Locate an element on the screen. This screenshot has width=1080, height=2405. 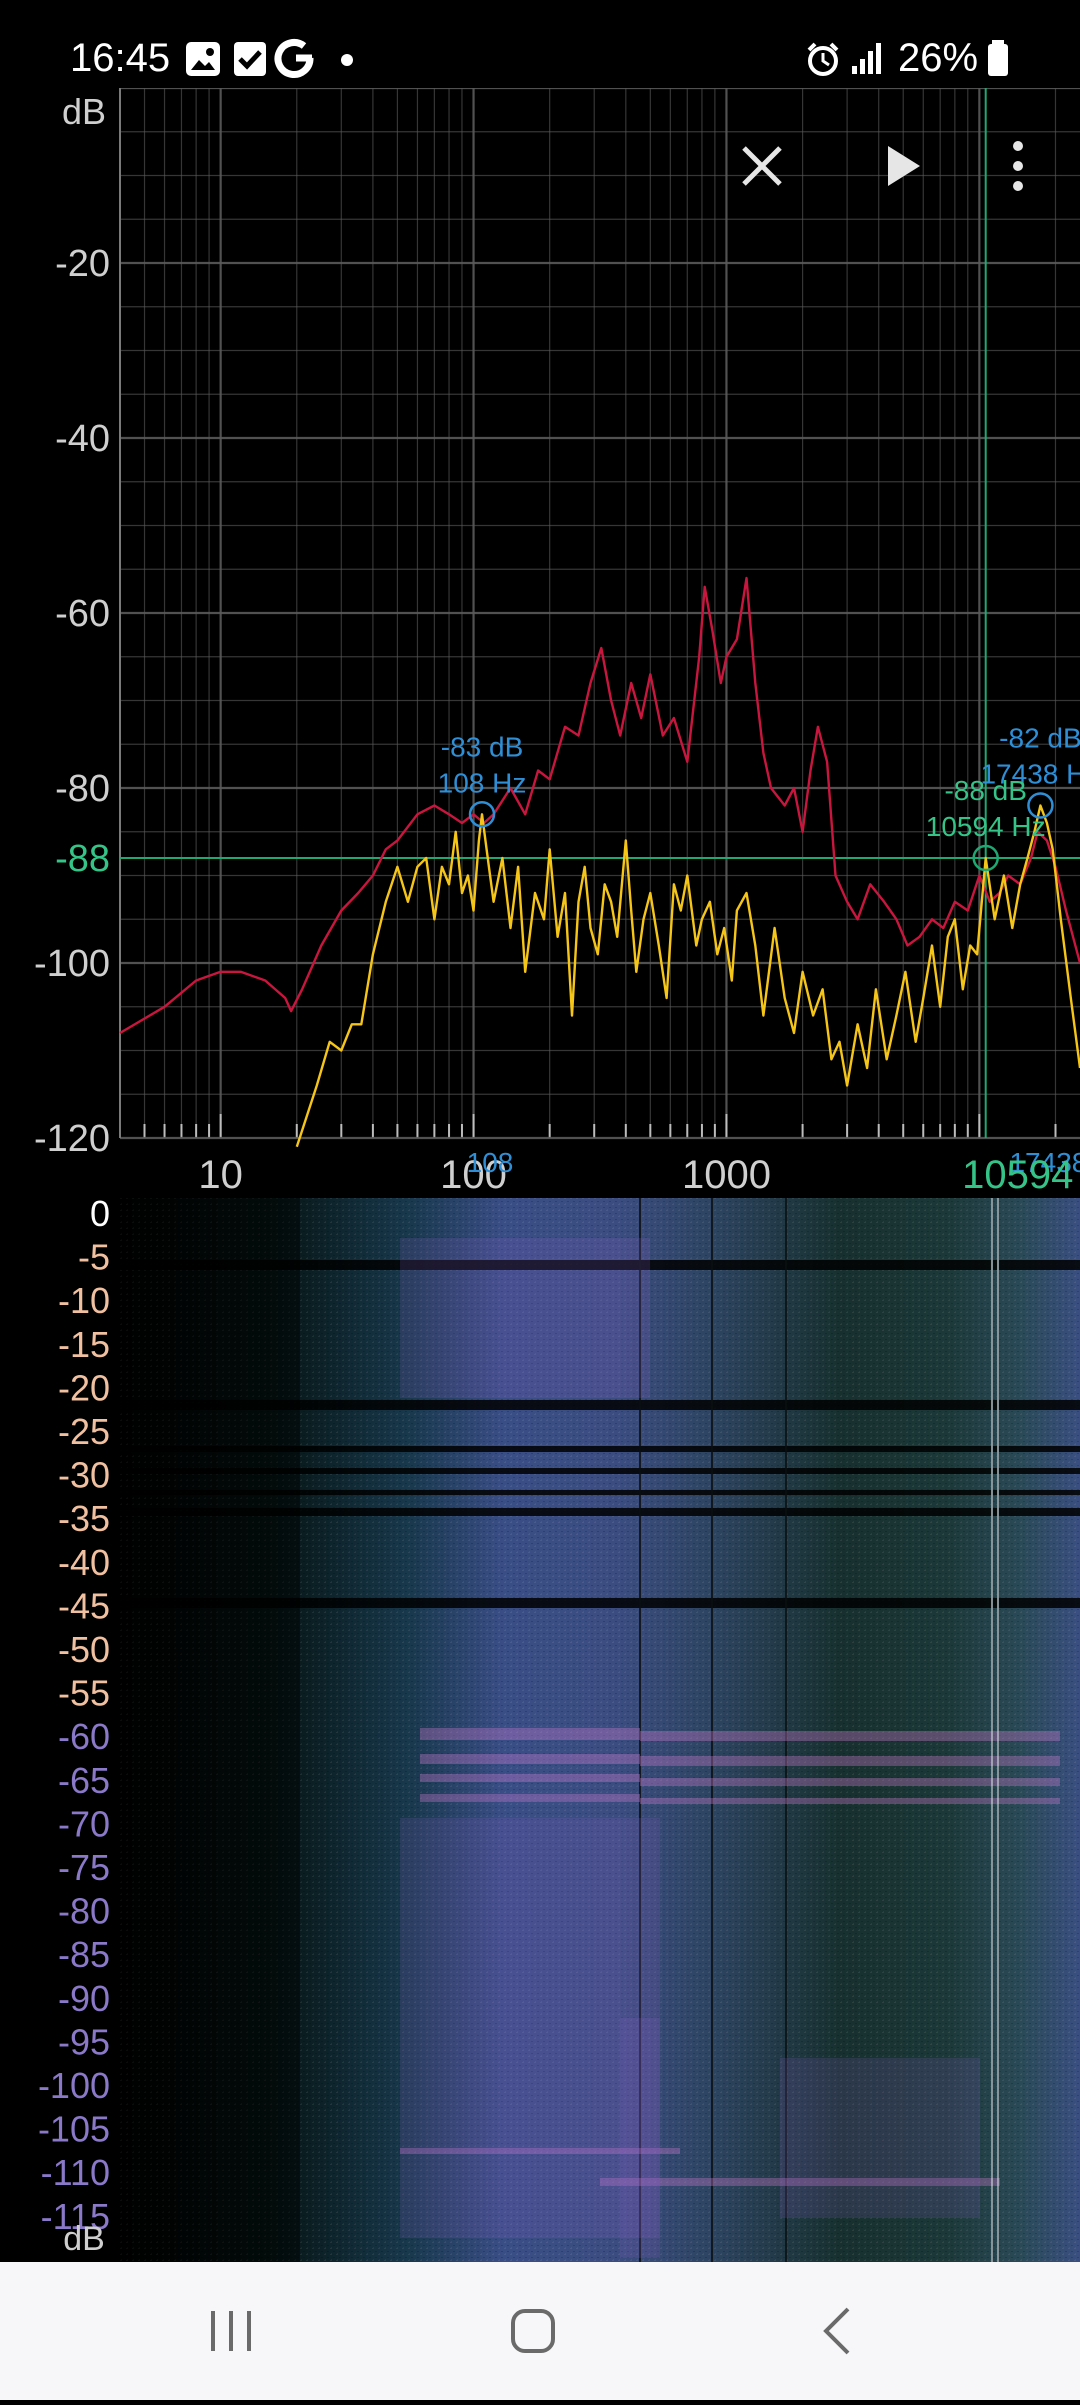
spectrogram-y-tick: -15 is located at coordinates (84, 1344).